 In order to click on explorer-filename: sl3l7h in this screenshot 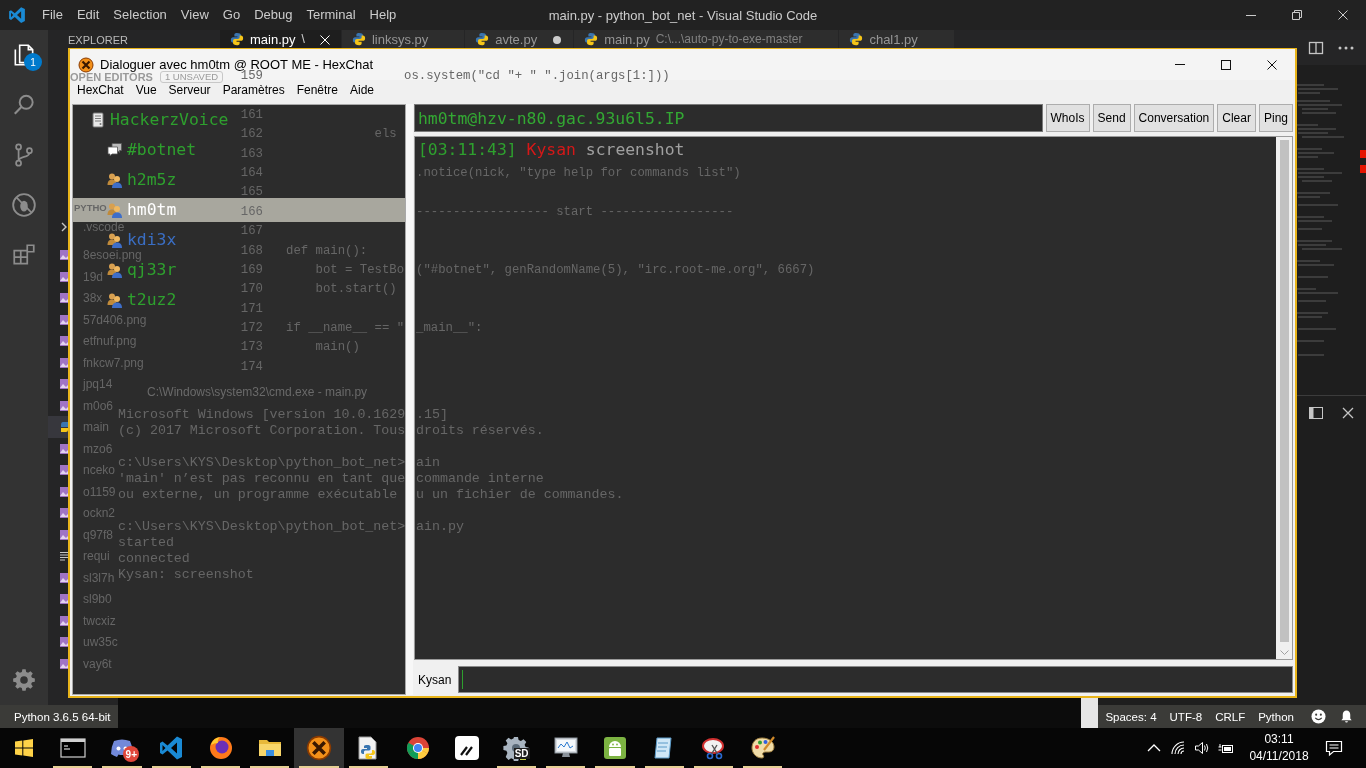, I will do `click(99, 577)`.